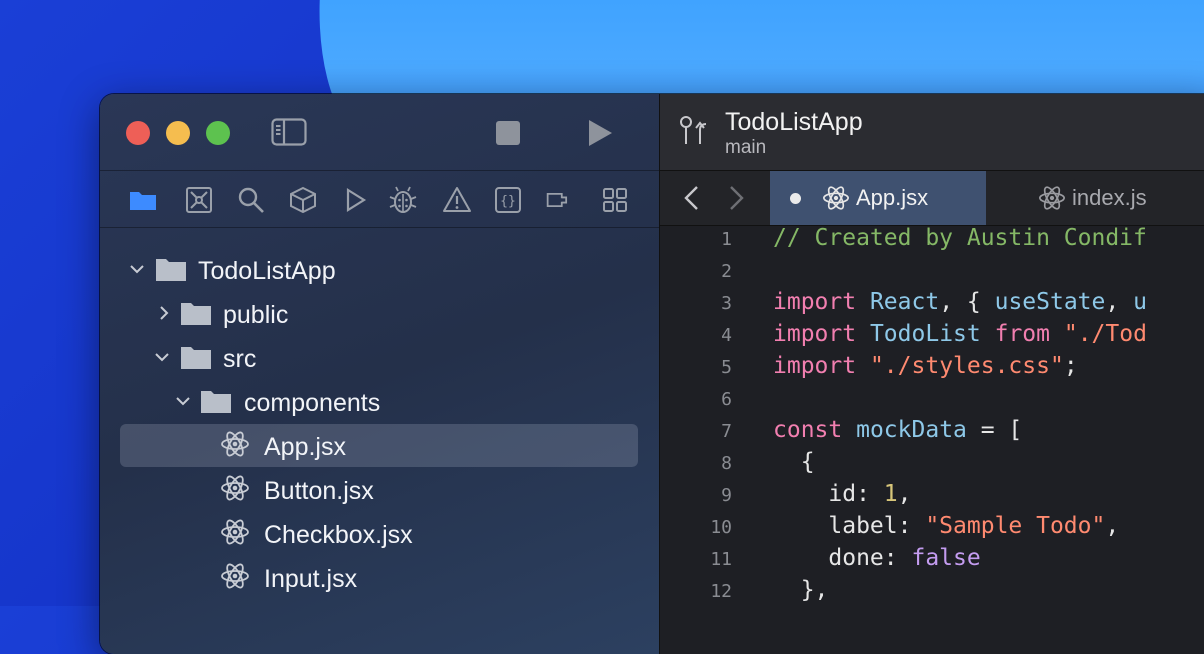 The image size is (1204, 654). I want to click on search-icon, so click(251, 200).